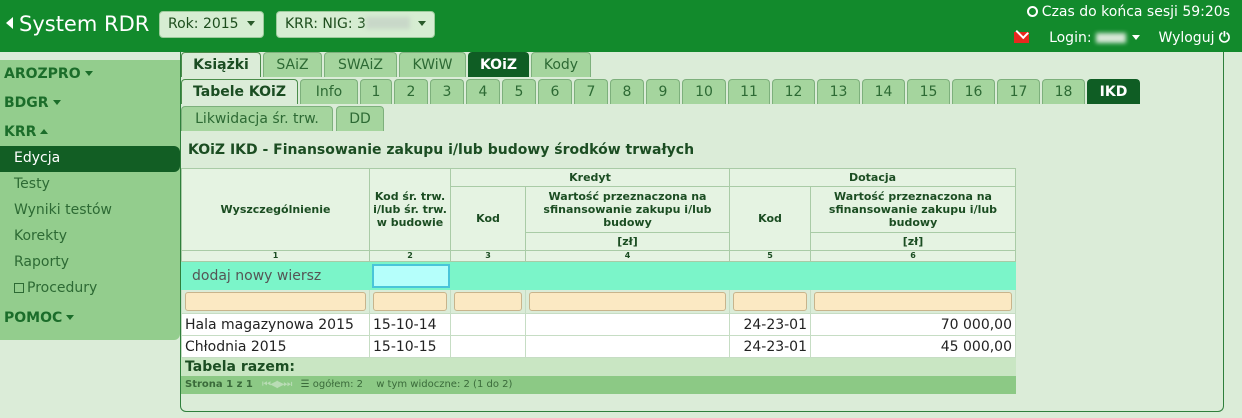  I want to click on cell-kod-st: 15-10-14, so click(410, 324).